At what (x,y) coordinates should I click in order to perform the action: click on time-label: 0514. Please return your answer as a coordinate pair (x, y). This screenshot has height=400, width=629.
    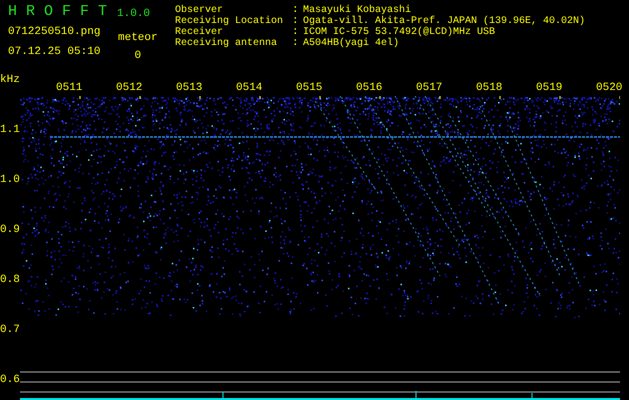
    Looking at the image, I should click on (249, 89).